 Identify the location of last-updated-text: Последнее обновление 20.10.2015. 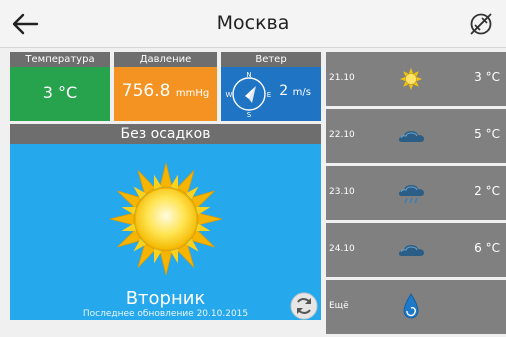
(165, 314).